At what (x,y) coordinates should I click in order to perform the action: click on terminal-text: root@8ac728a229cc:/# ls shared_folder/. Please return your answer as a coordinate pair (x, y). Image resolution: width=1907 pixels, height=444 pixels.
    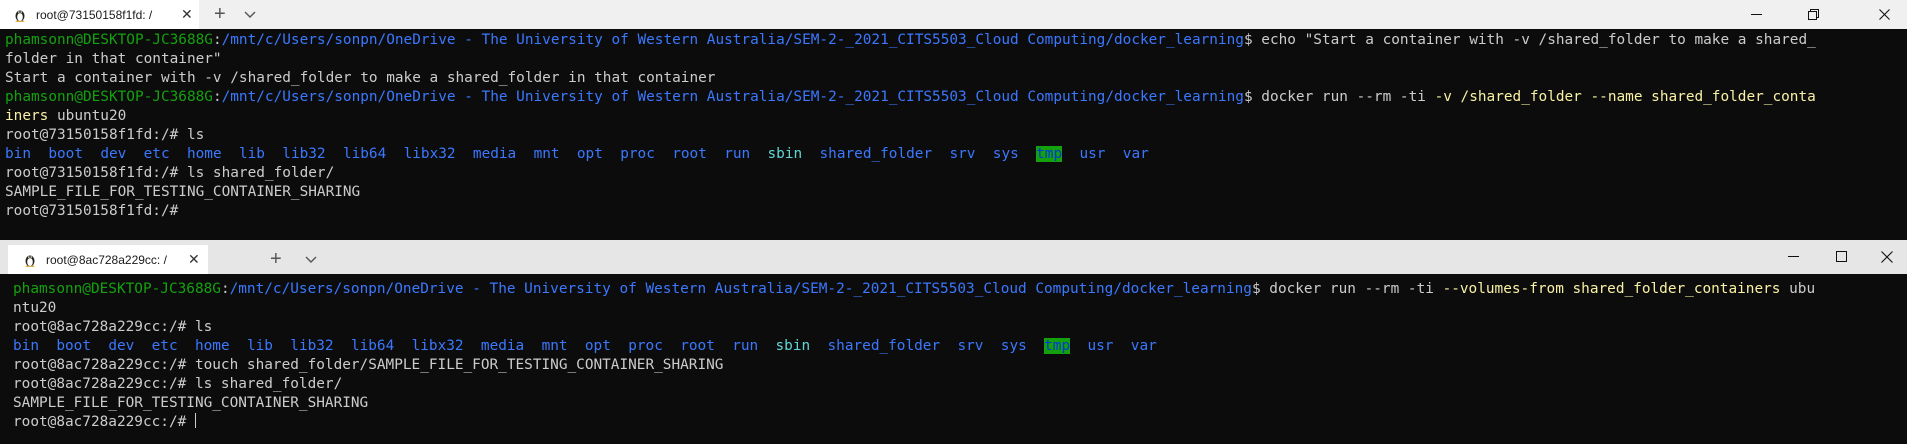
    Looking at the image, I should click on (178, 384).